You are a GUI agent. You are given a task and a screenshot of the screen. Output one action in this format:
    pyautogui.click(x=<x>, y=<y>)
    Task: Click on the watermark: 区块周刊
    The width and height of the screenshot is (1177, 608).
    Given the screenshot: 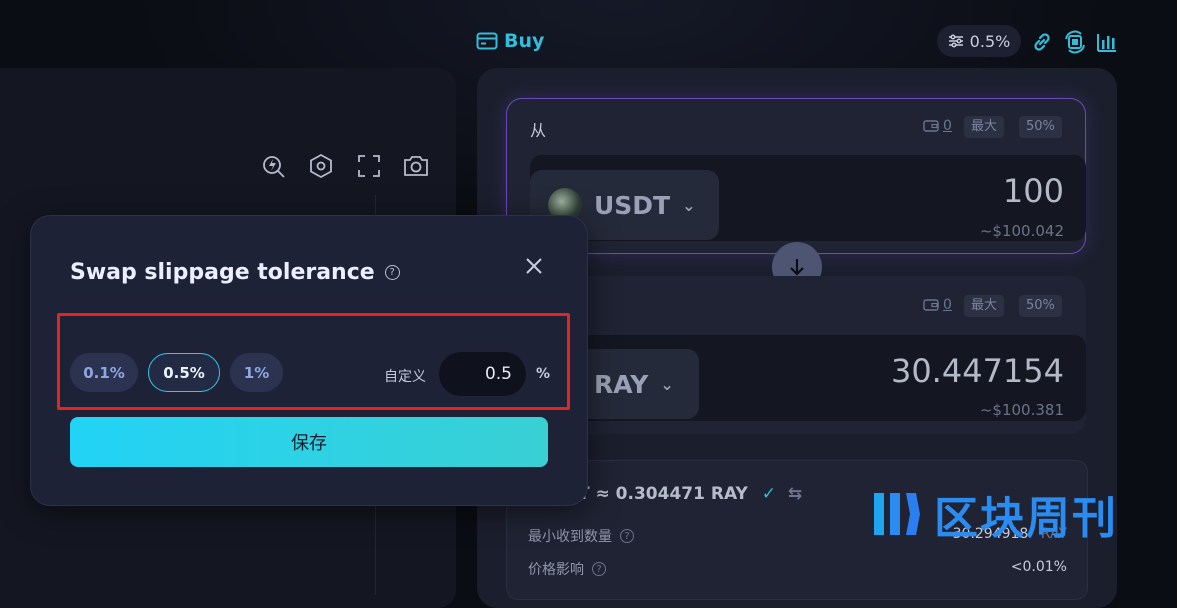 What is the action you would take?
    pyautogui.click(x=994, y=514)
    